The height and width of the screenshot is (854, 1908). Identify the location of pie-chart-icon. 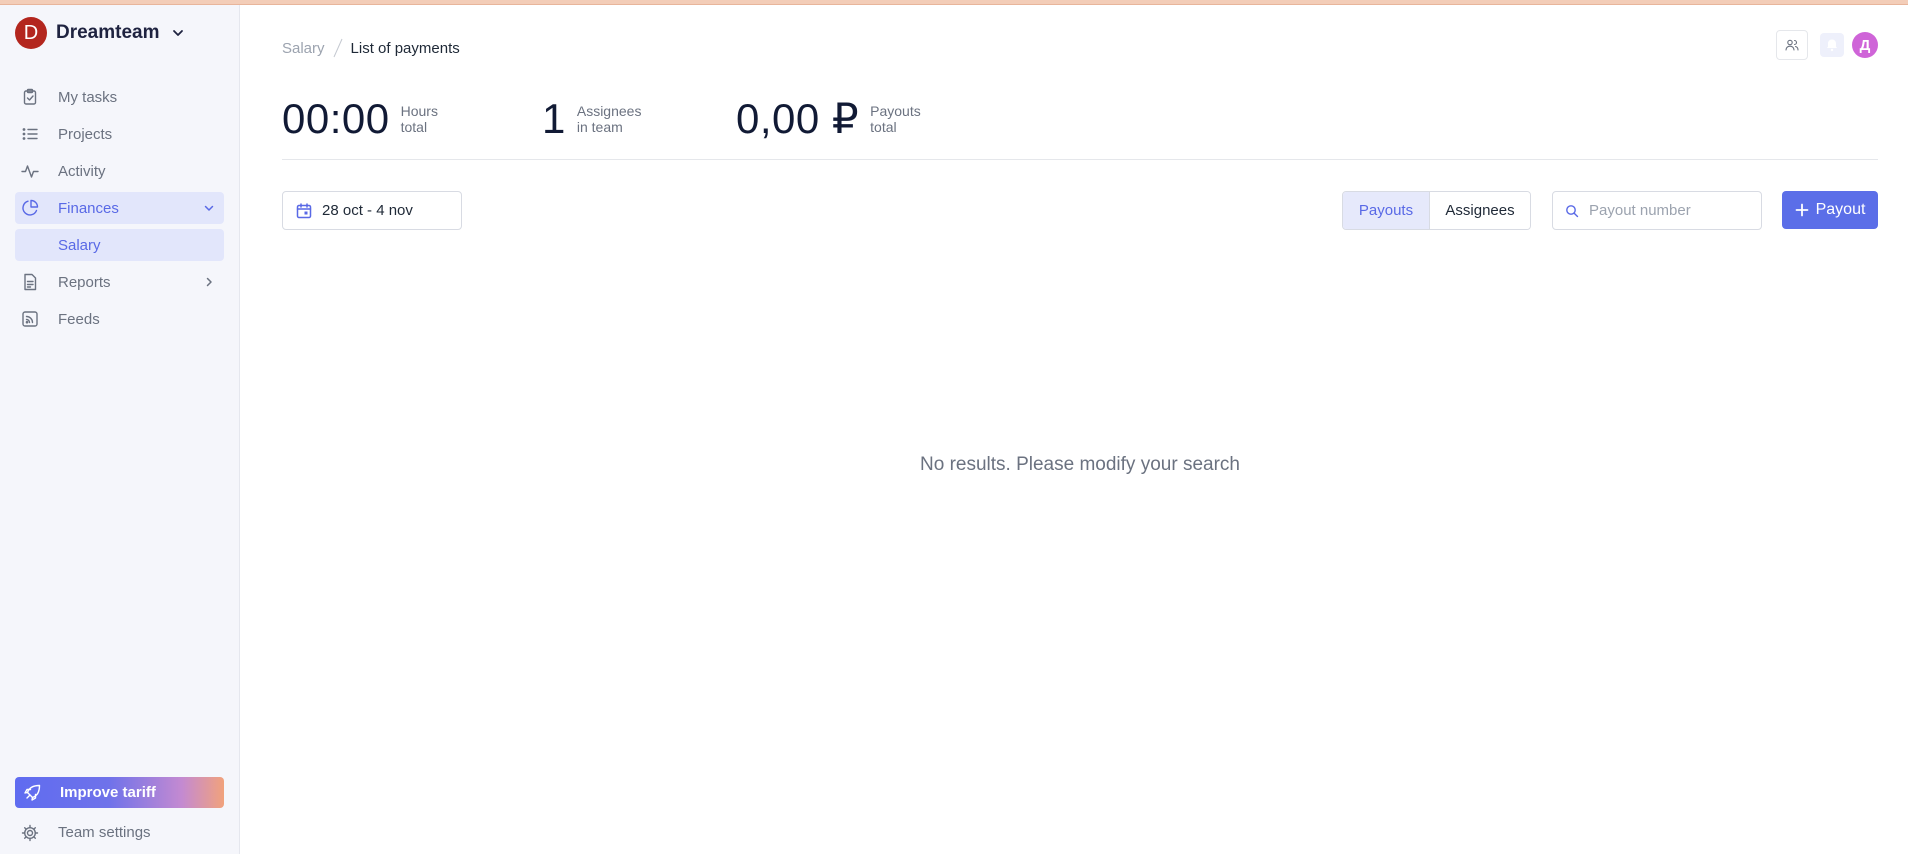
(30, 207).